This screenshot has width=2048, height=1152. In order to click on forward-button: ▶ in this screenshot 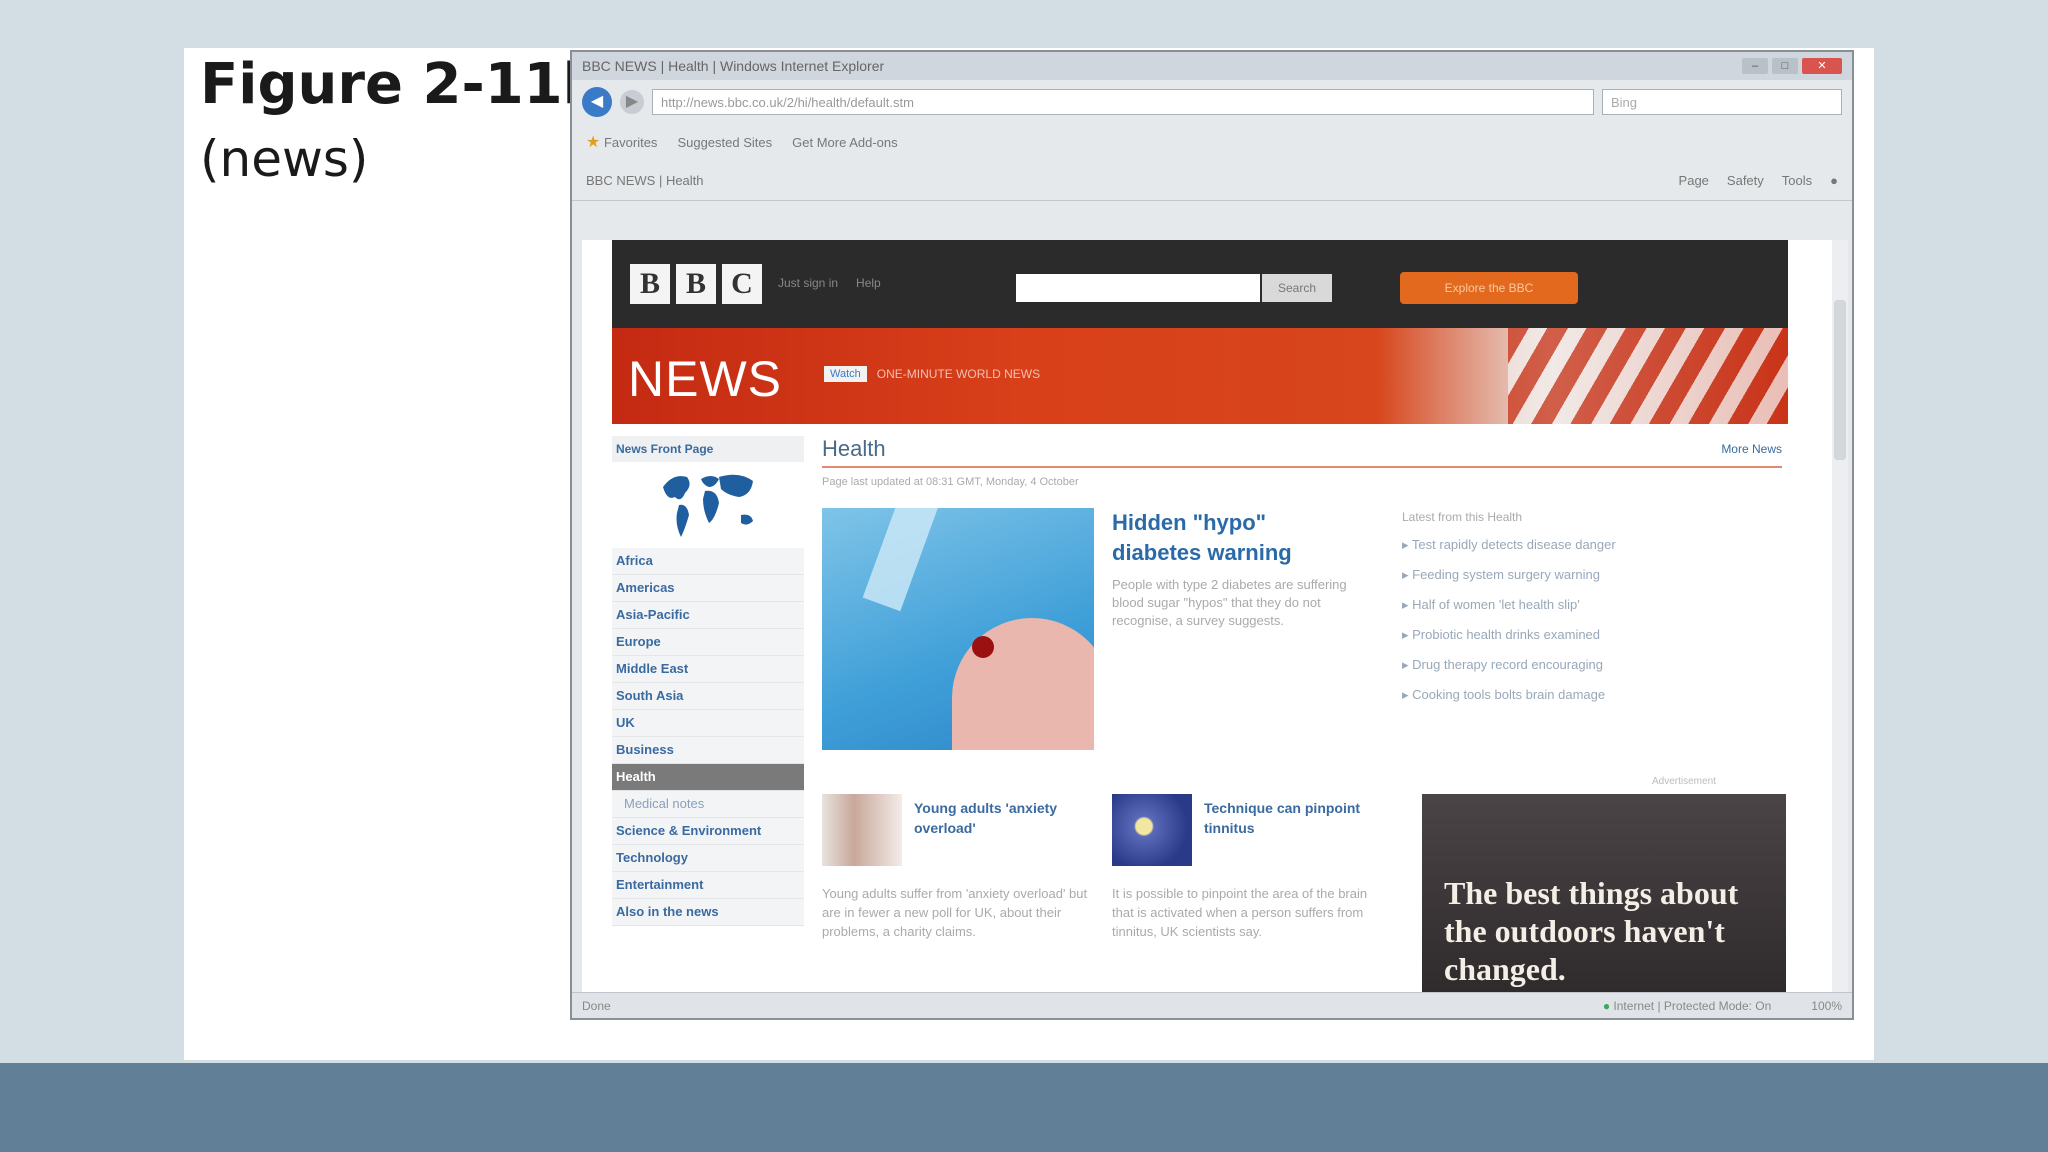, I will do `click(632, 102)`.